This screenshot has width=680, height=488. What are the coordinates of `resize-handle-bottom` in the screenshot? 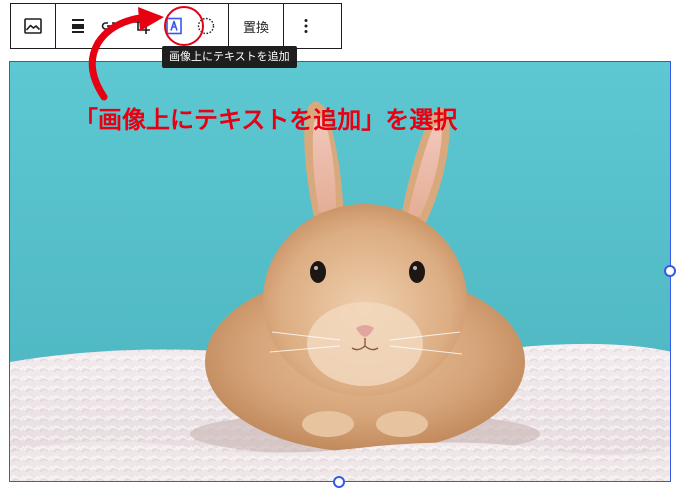 It's located at (339, 482).